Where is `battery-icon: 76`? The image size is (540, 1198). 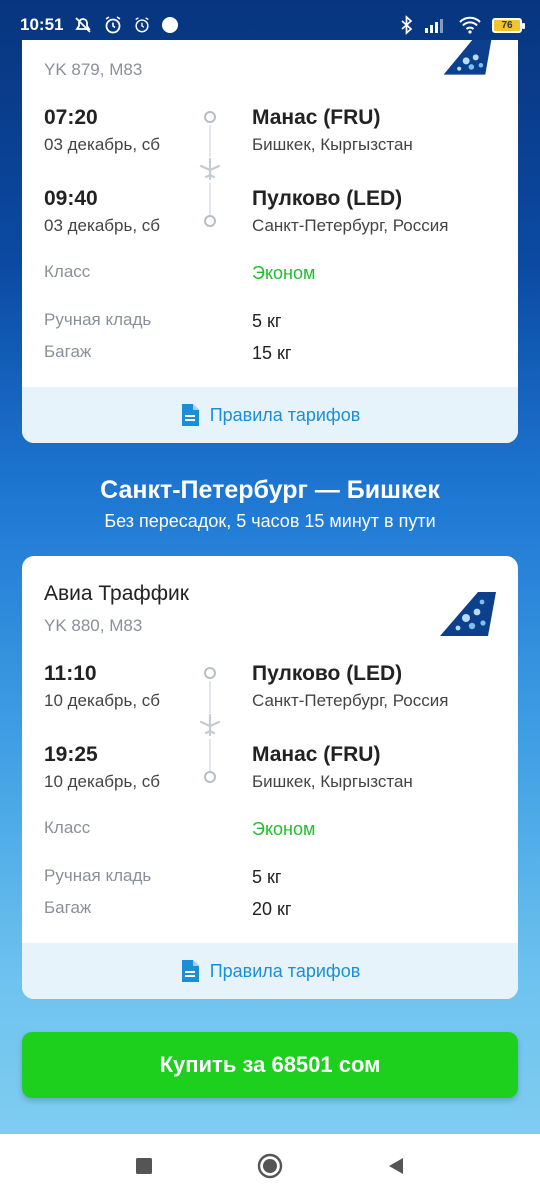
battery-icon: 76 is located at coordinates (508, 25).